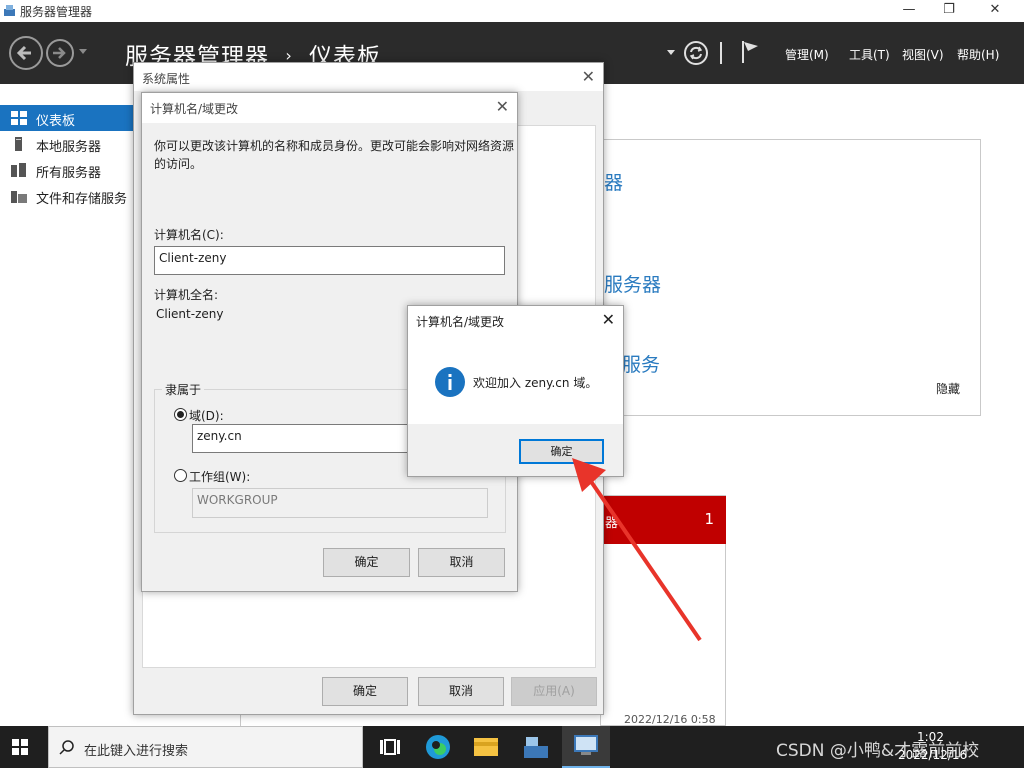 The height and width of the screenshot is (768, 1024). What do you see at coordinates (340, 503) in the screenshot?
I see `workgroup-input: WORKGROUP` at bounding box center [340, 503].